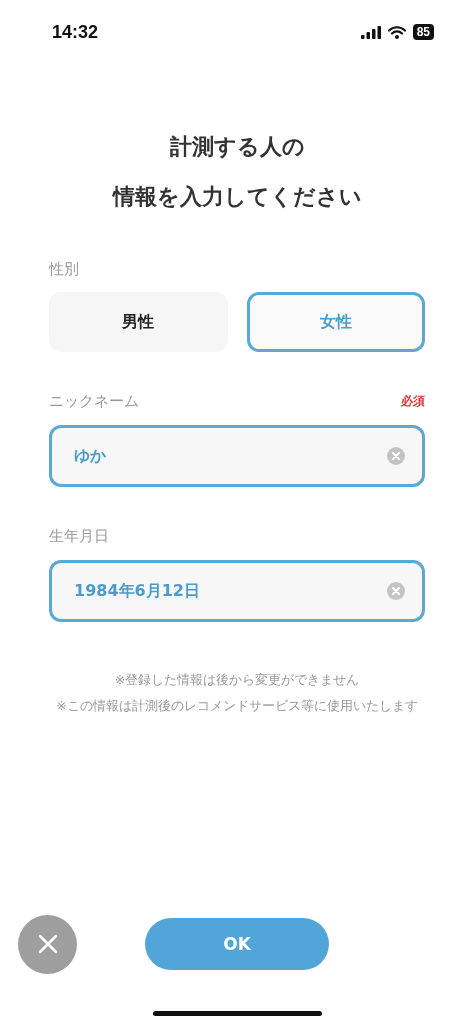 The height and width of the screenshot is (1024, 474). Describe the element at coordinates (75, 32) in the screenshot. I see `status-time: 14:32` at that location.